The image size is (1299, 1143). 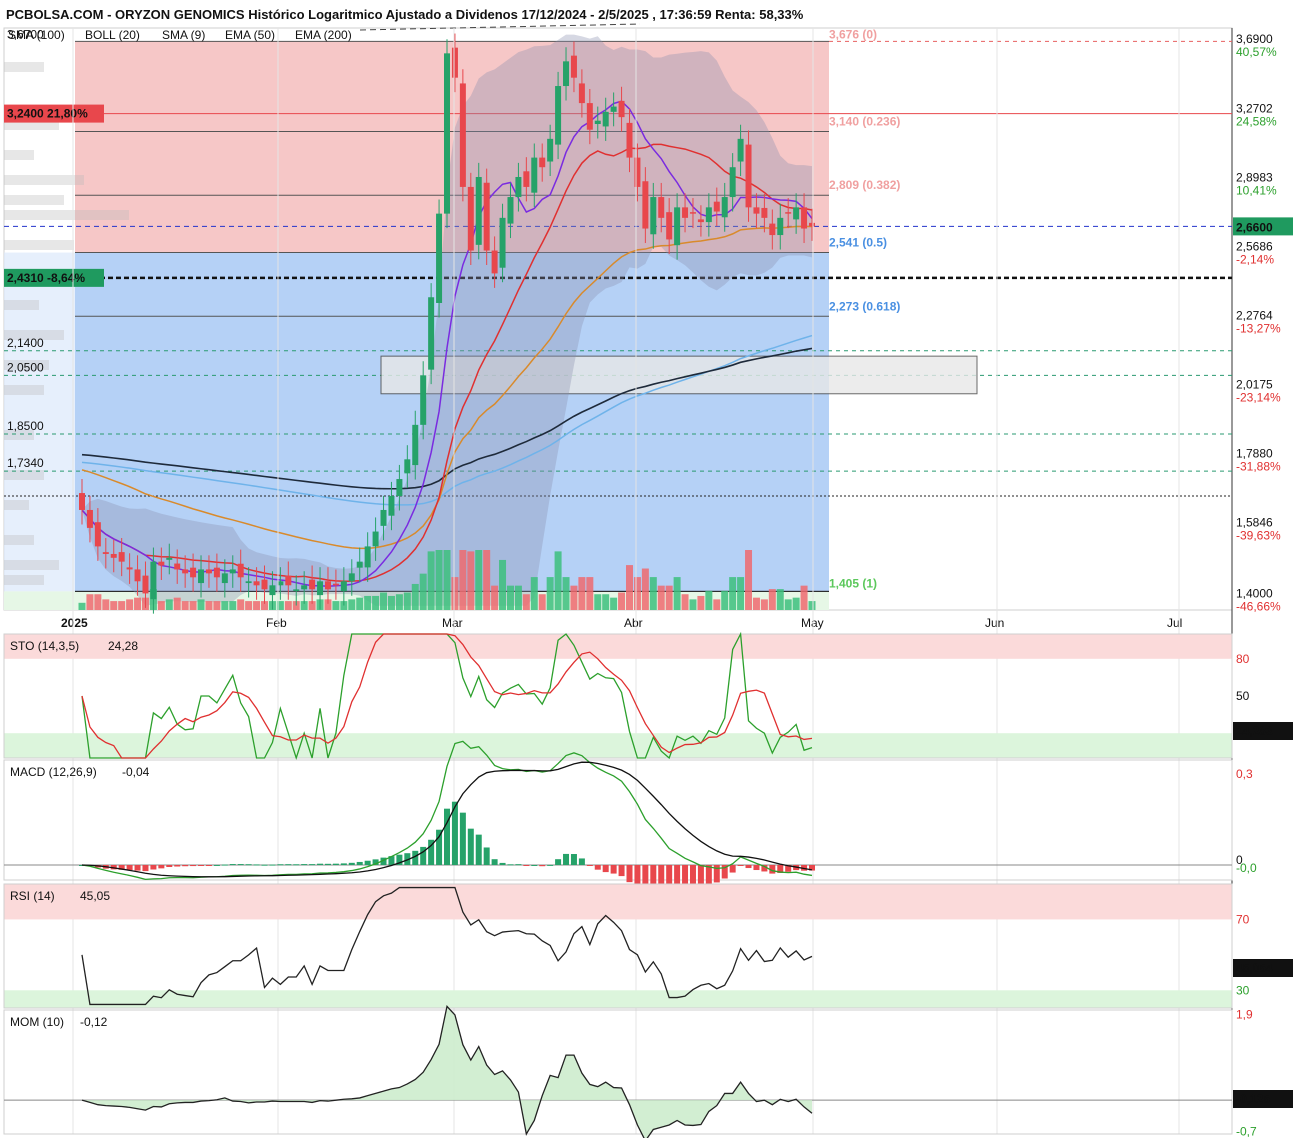 What do you see at coordinates (94, 1022) in the screenshot?
I see `mom-value: -0,12` at bounding box center [94, 1022].